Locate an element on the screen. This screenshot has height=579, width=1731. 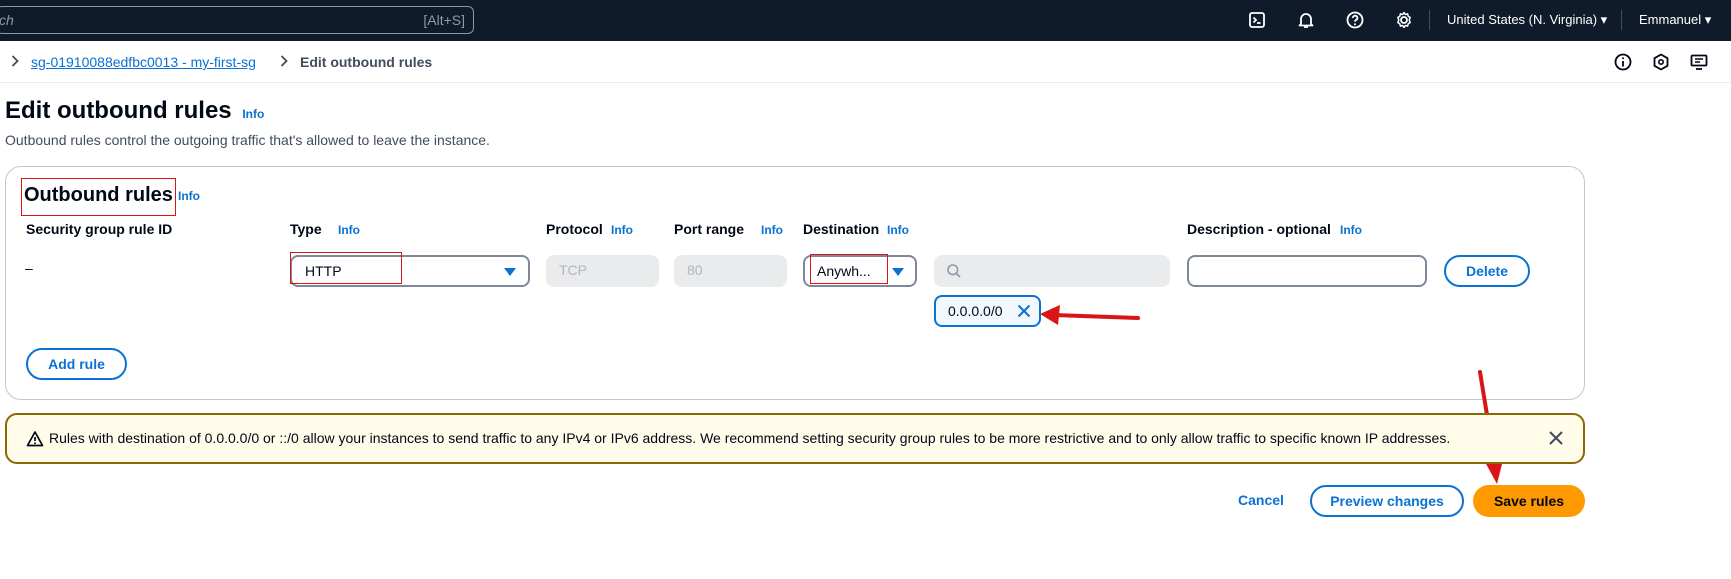
delete-button: Delete is located at coordinates (1487, 271).